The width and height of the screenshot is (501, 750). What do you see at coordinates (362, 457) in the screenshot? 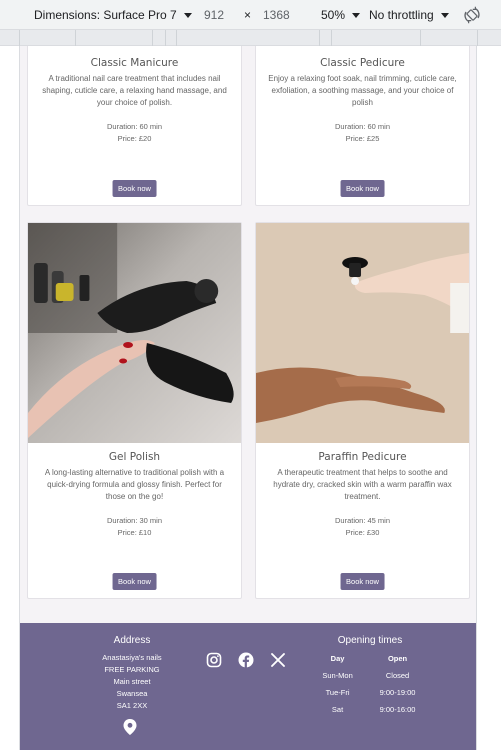
I see `card-title: Paraffin Pedicure` at bounding box center [362, 457].